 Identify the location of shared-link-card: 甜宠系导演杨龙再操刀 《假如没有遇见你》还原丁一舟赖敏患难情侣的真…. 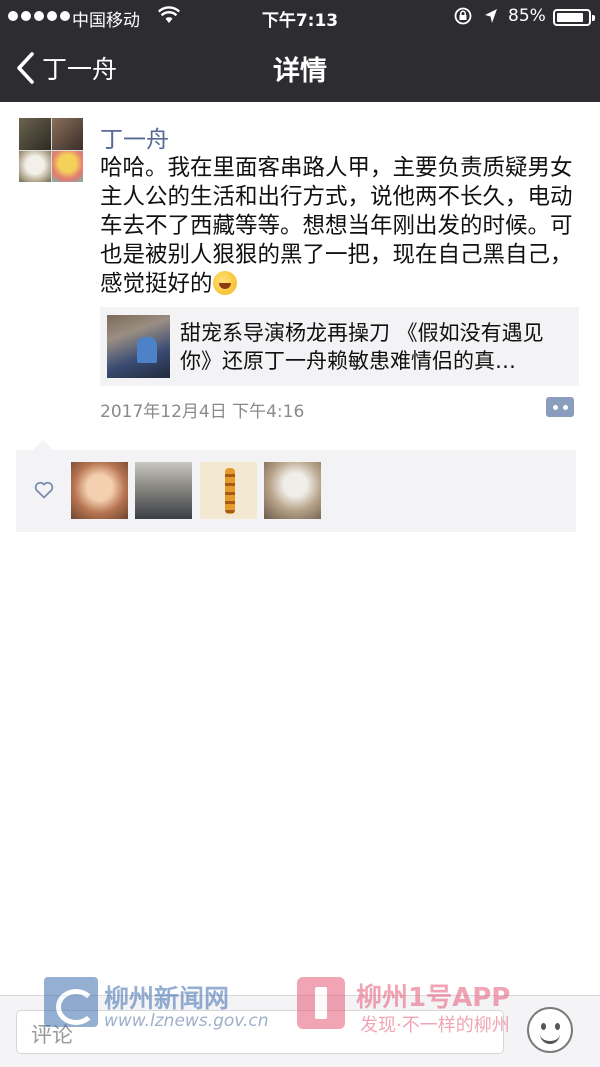
(339, 346).